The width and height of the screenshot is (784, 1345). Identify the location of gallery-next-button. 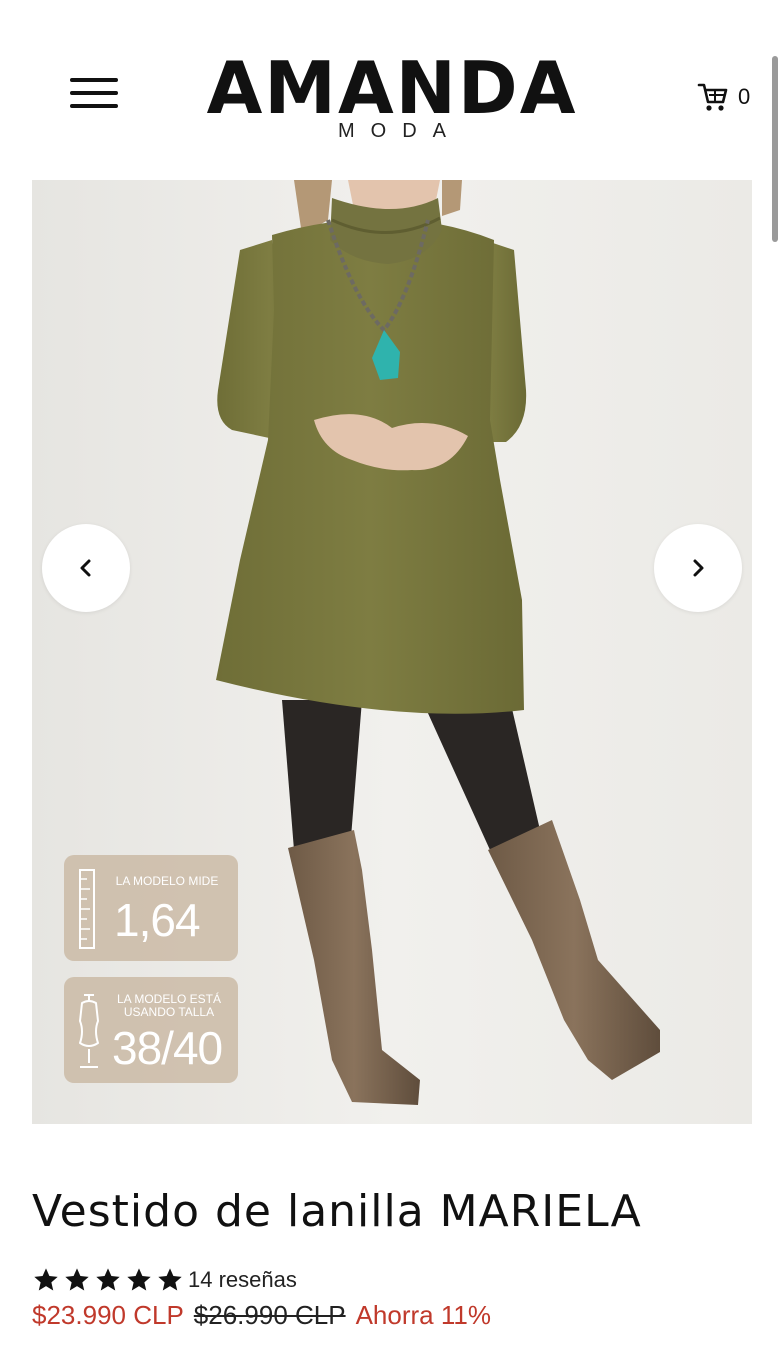
(698, 568).